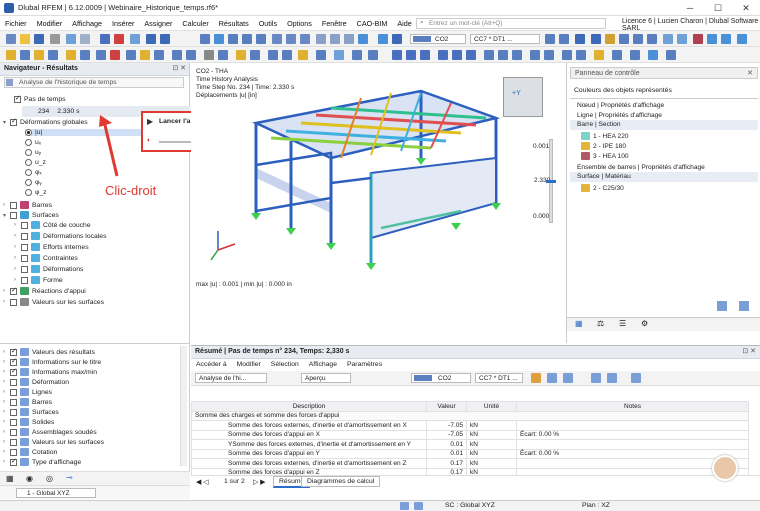 This screenshot has height=511, width=760. I want to click on assistant-avatar, so click(725, 468).